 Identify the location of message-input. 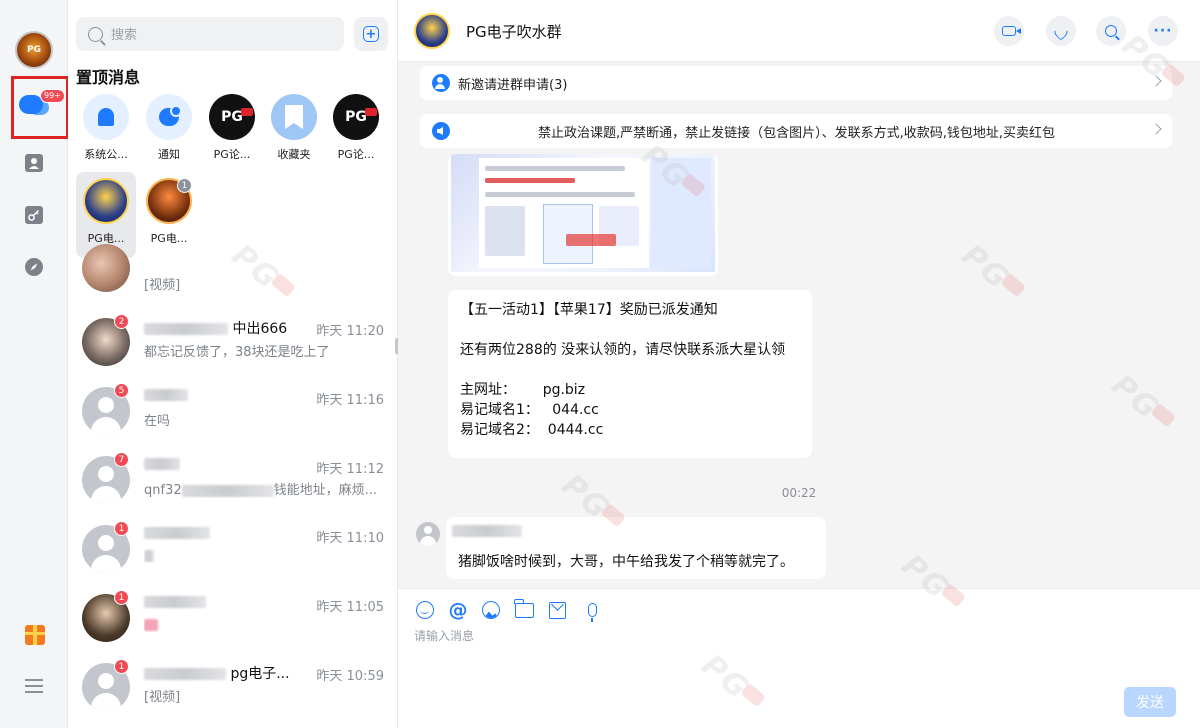
(799, 652).